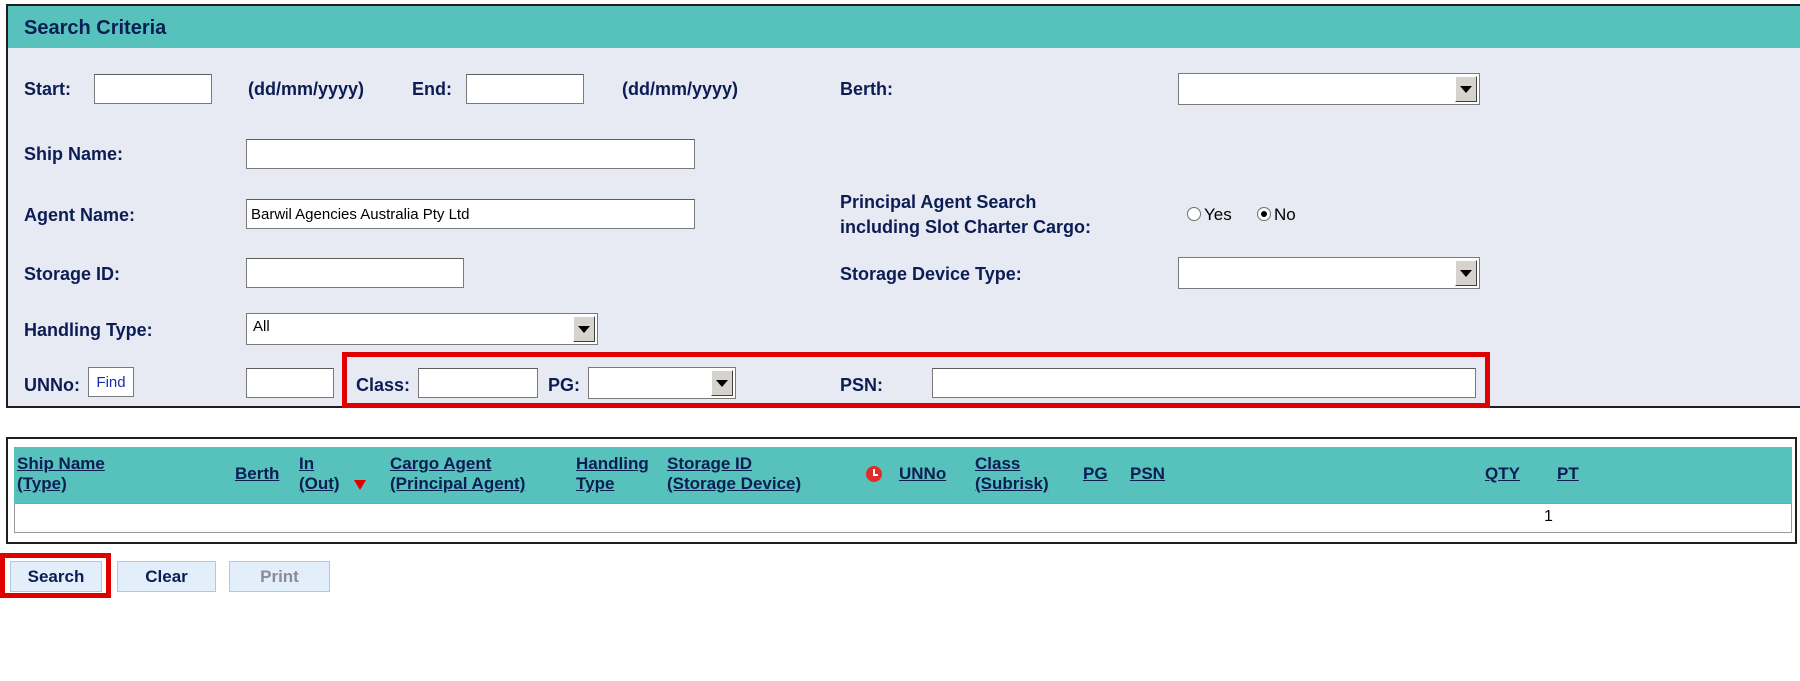 This screenshot has width=1800, height=681. I want to click on col-class: Class (Subrisk), so click(1012, 474).